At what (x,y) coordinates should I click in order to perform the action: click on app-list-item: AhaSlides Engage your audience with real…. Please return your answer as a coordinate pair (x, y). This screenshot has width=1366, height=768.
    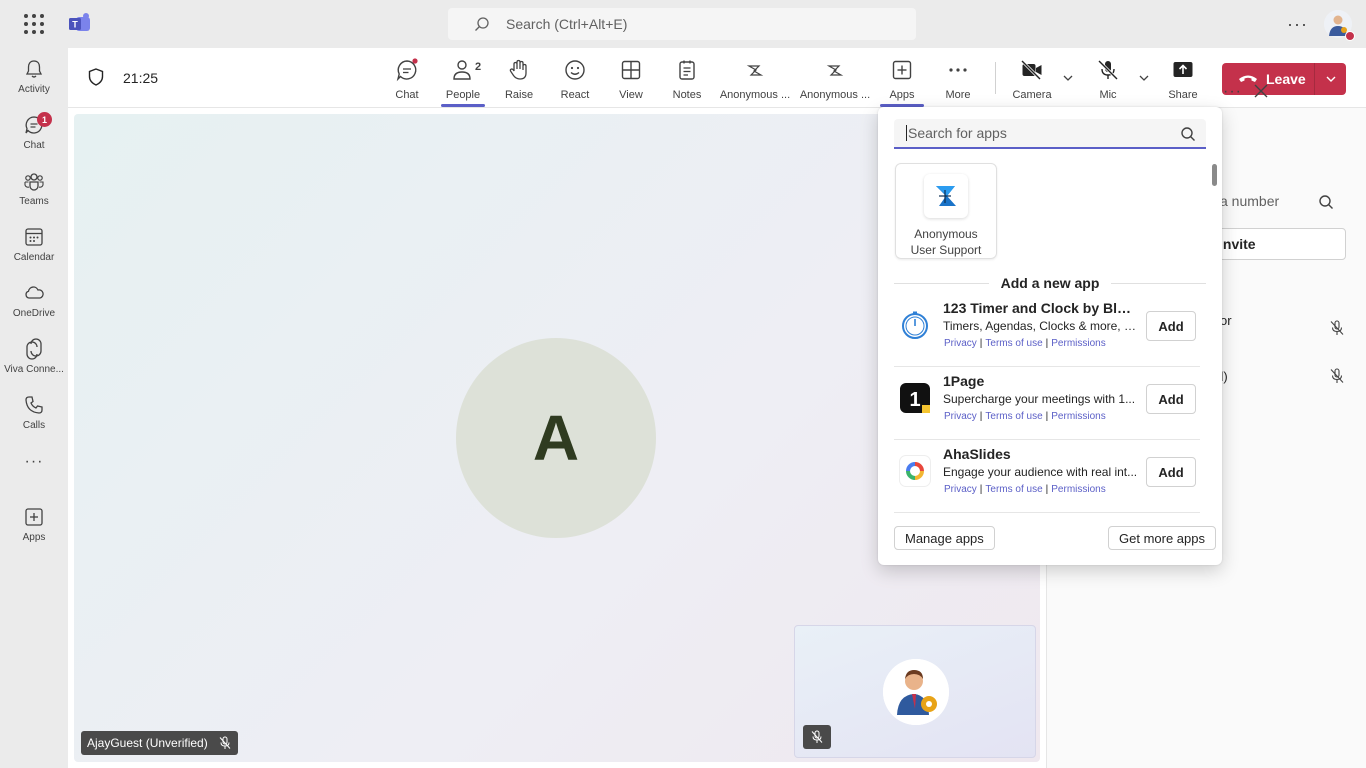
    Looking at the image, I should click on (1047, 477).